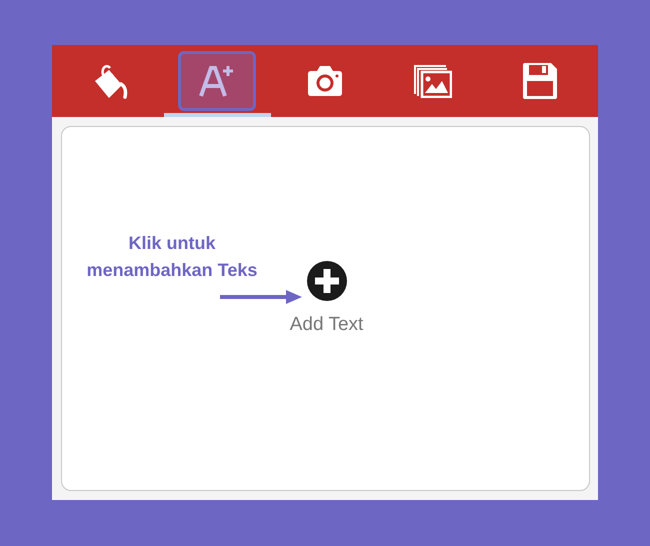  What do you see at coordinates (433, 81) in the screenshot?
I see `gallery-icon` at bounding box center [433, 81].